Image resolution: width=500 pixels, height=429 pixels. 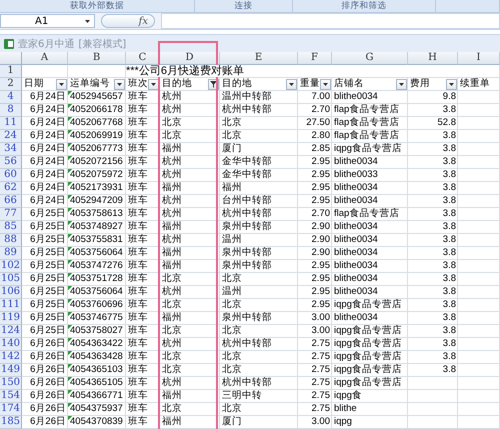 What do you see at coordinates (97, 266) in the screenshot?
I see `table-cell: 4053747276` at bounding box center [97, 266].